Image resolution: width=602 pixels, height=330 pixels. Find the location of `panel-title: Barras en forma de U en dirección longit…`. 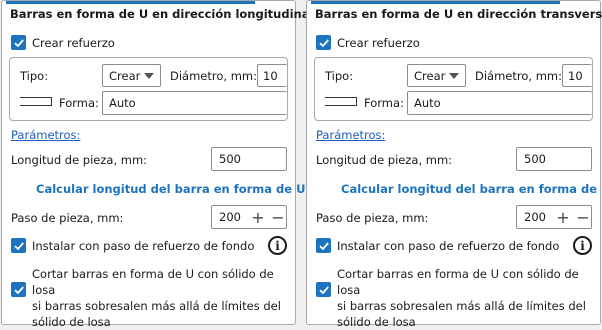

panel-title: Barras en forma de U en dirección longit… is located at coordinates (162, 14).